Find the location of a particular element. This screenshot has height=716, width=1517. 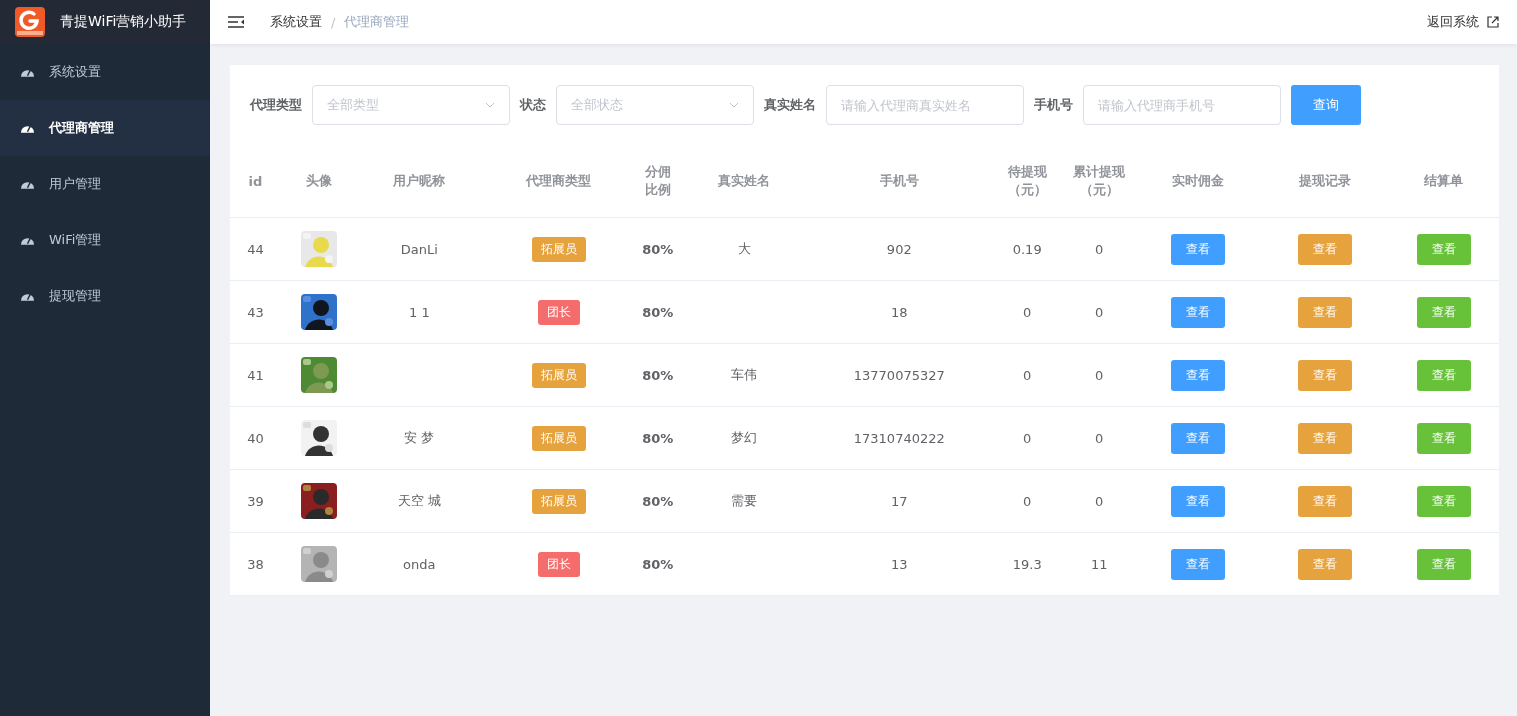

table-cell: 1 1 is located at coordinates (419, 312).